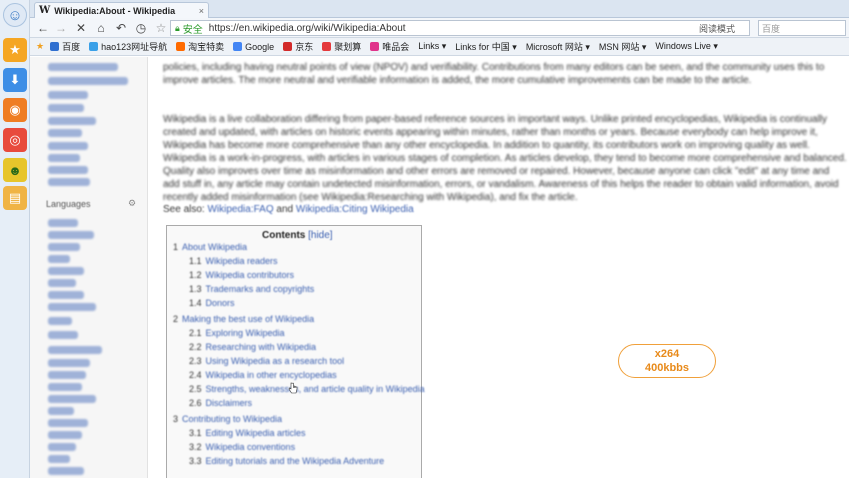 This screenshot has height=478, width=849. Describe the element at coordinates (252, 347) in the screenshot. I see `toc-item: 2.2 Researching with Wikipedia` at that location.